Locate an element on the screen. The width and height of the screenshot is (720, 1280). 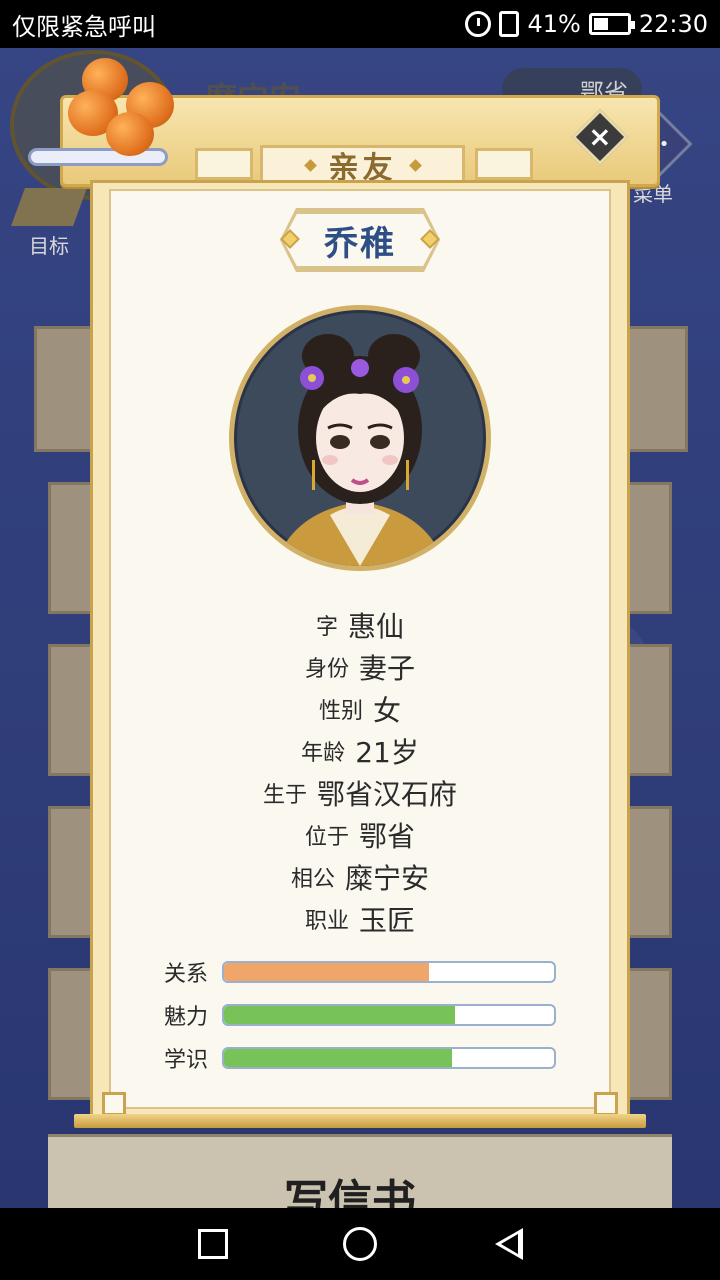
back-button is located at coordinates (507, 1244).